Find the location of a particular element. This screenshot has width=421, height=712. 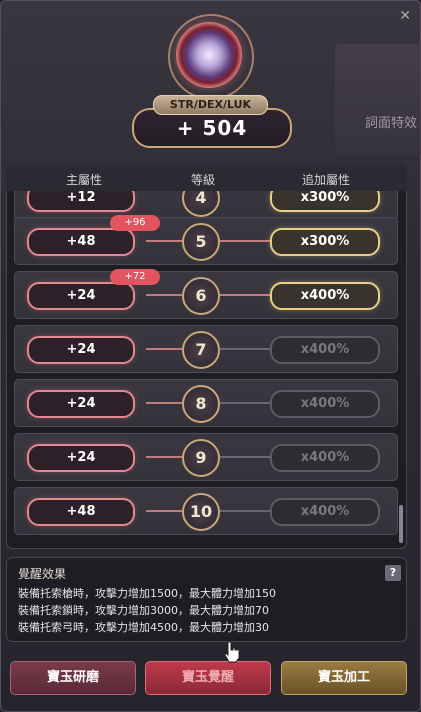

bonus-multiplier: x300% is located at coordinates (325, 242).